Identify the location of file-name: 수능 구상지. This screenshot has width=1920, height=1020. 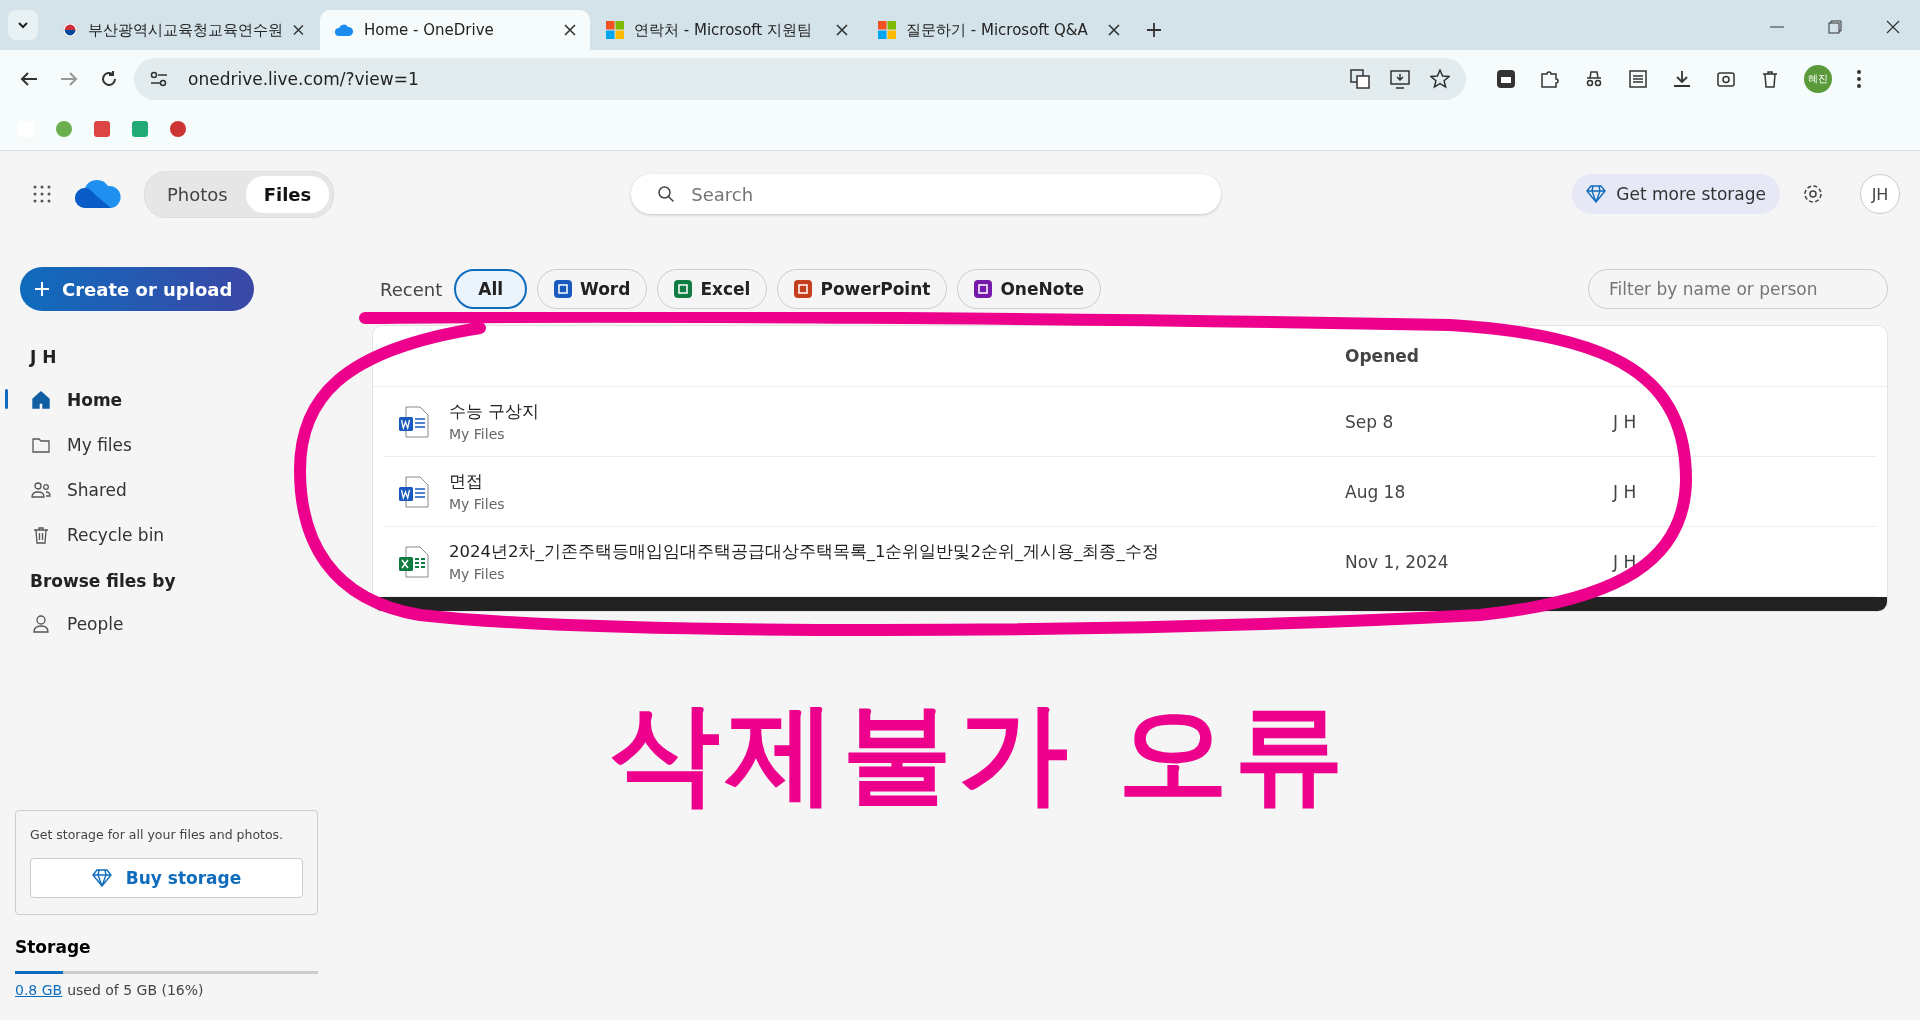
(494, 412).